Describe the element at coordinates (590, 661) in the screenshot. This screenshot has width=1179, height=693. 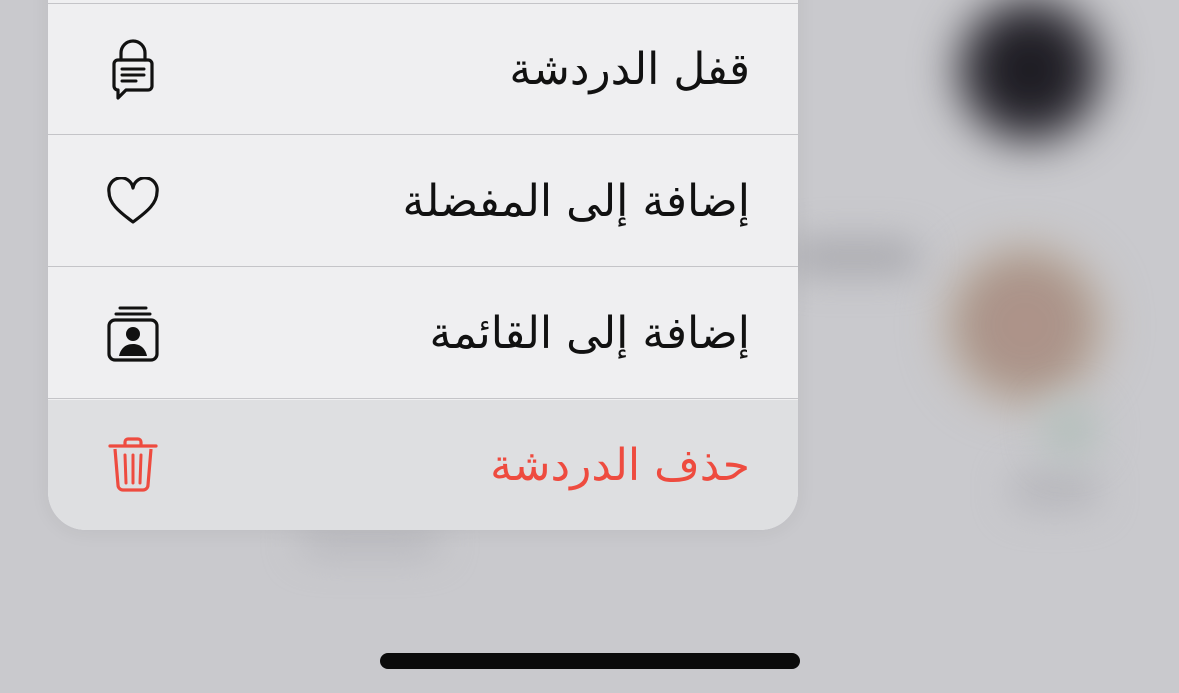
I see `home-indicator` at that location.